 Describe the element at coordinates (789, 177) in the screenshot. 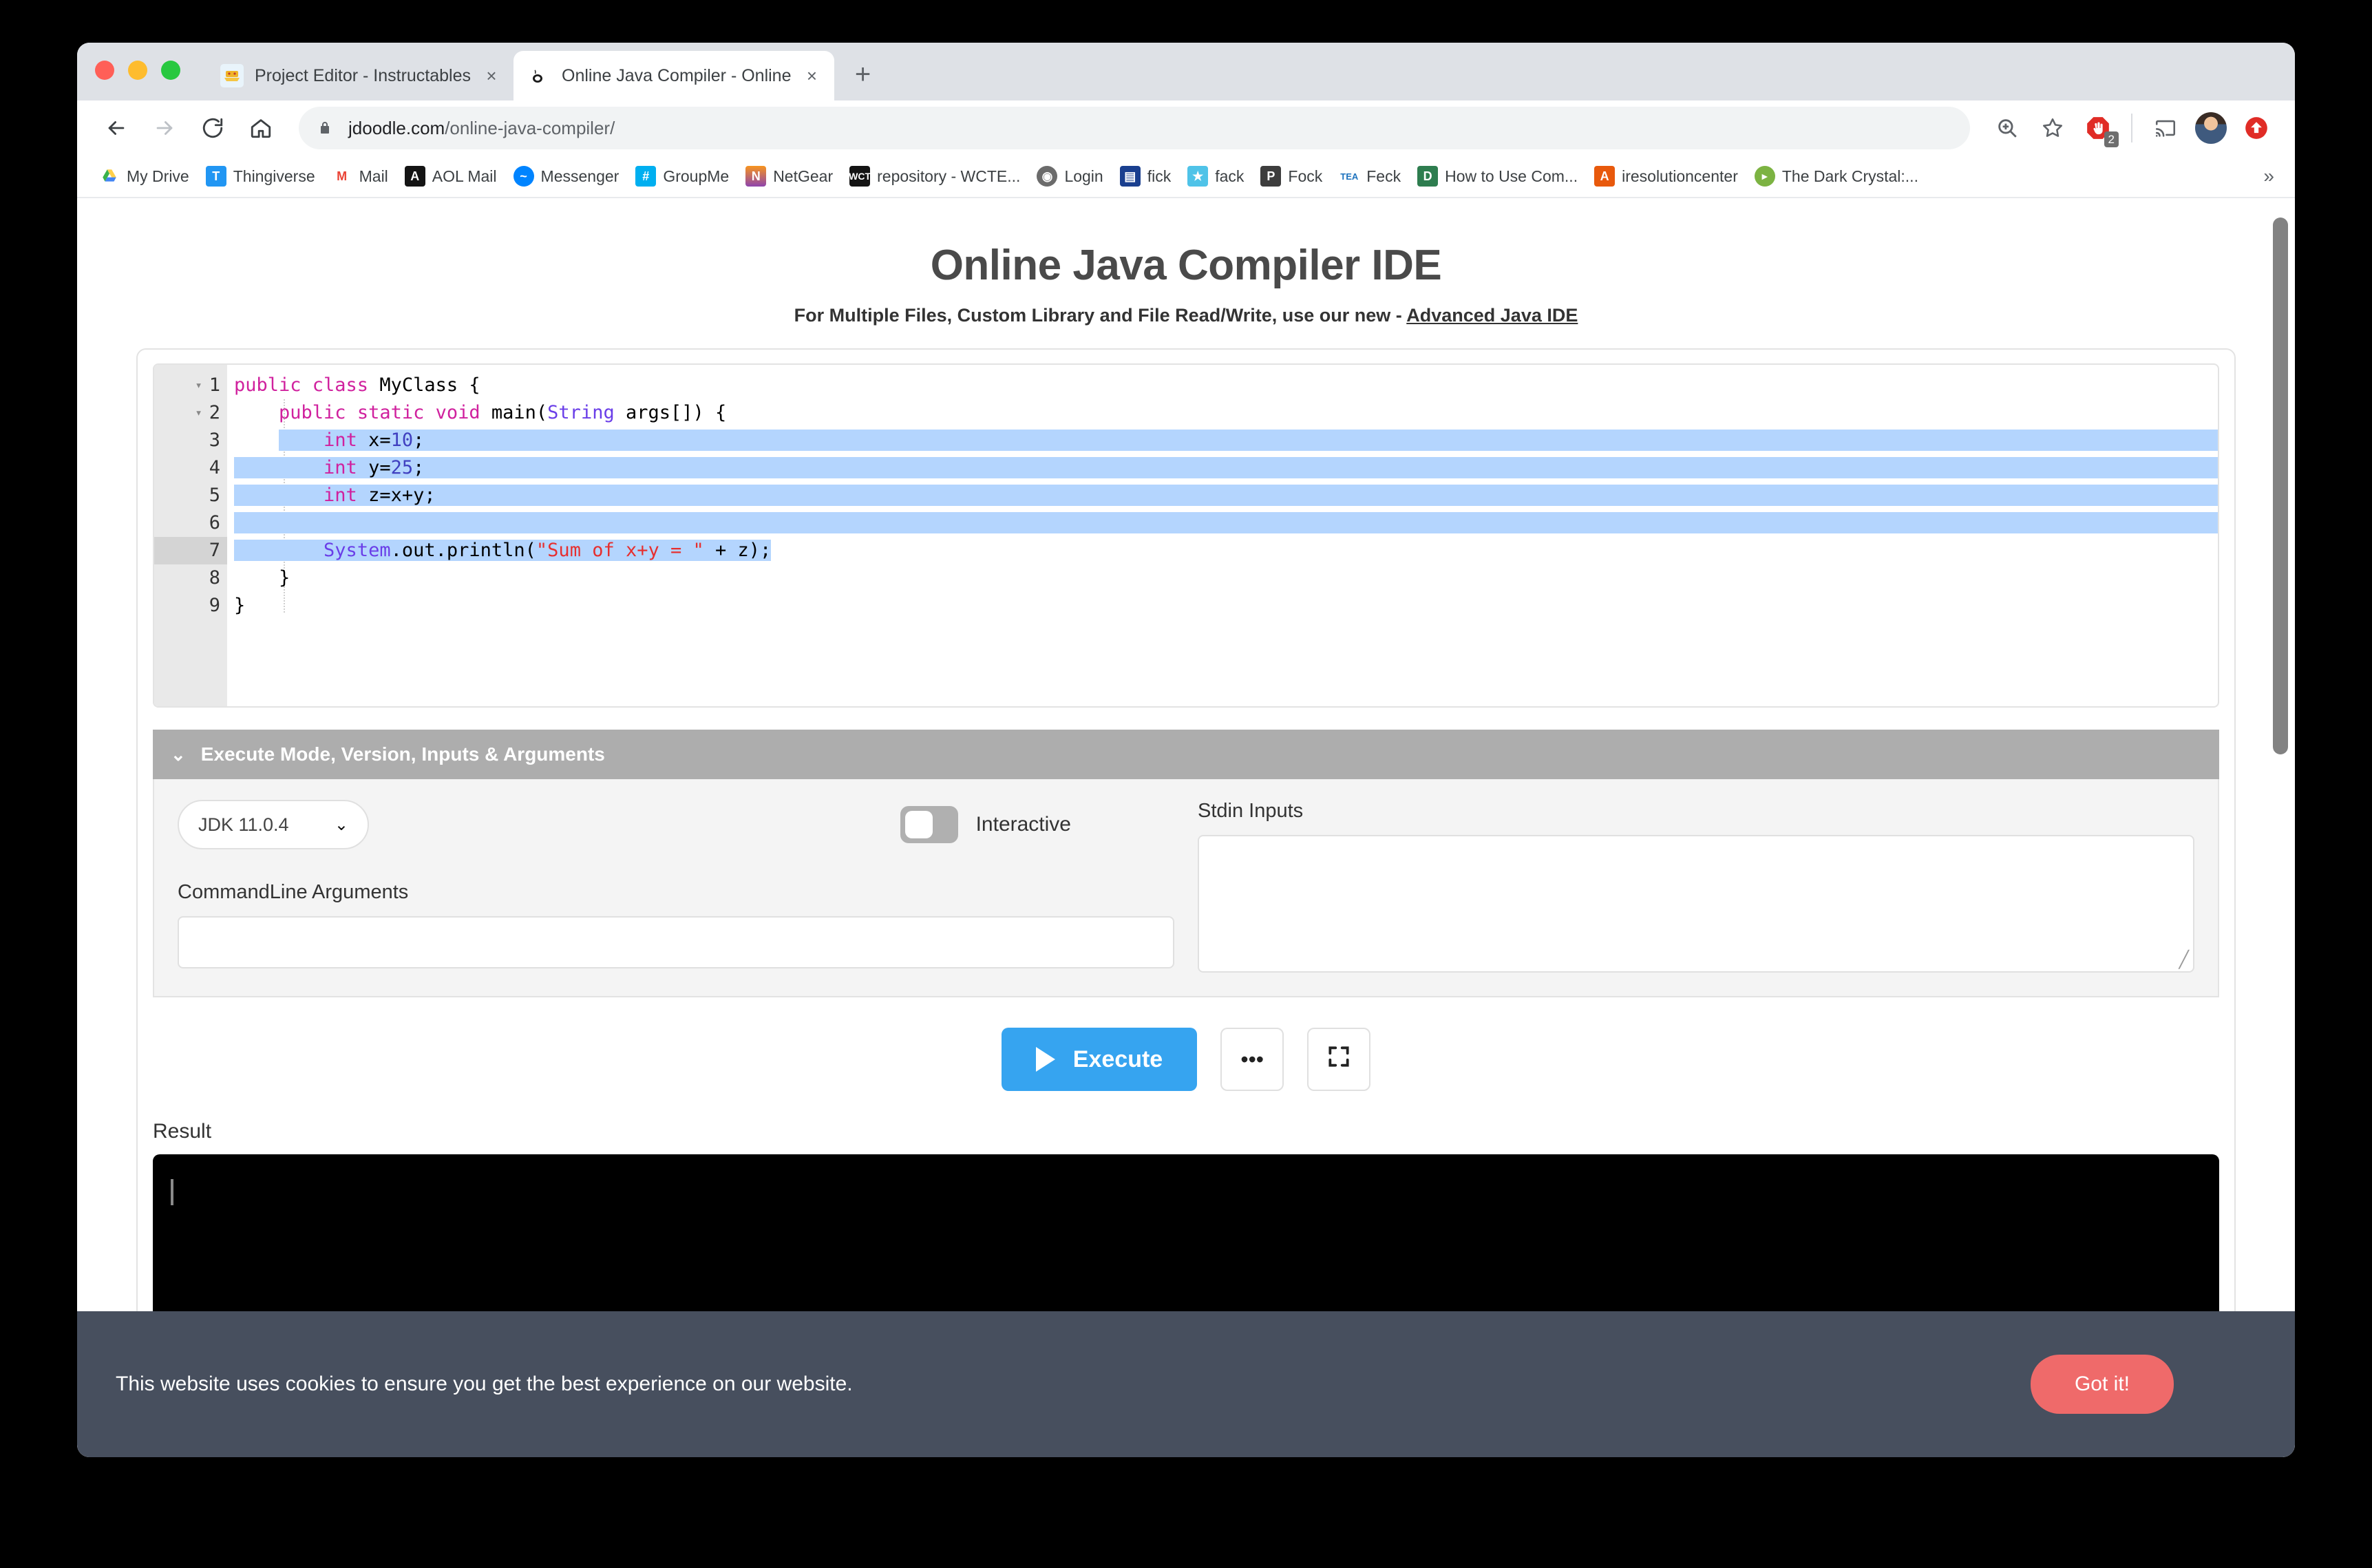

I see `bookmark-netgear: N NetGear` at that location.